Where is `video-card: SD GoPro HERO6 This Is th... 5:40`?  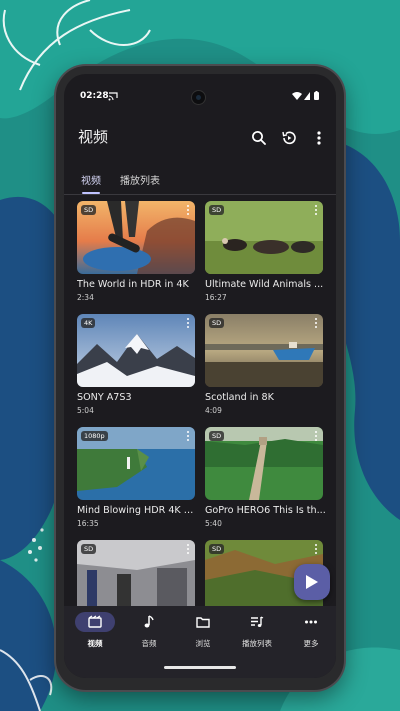
video-card: SD GoPro HERO6 This Is th... 5:40 is located at coordinates (265, 480).